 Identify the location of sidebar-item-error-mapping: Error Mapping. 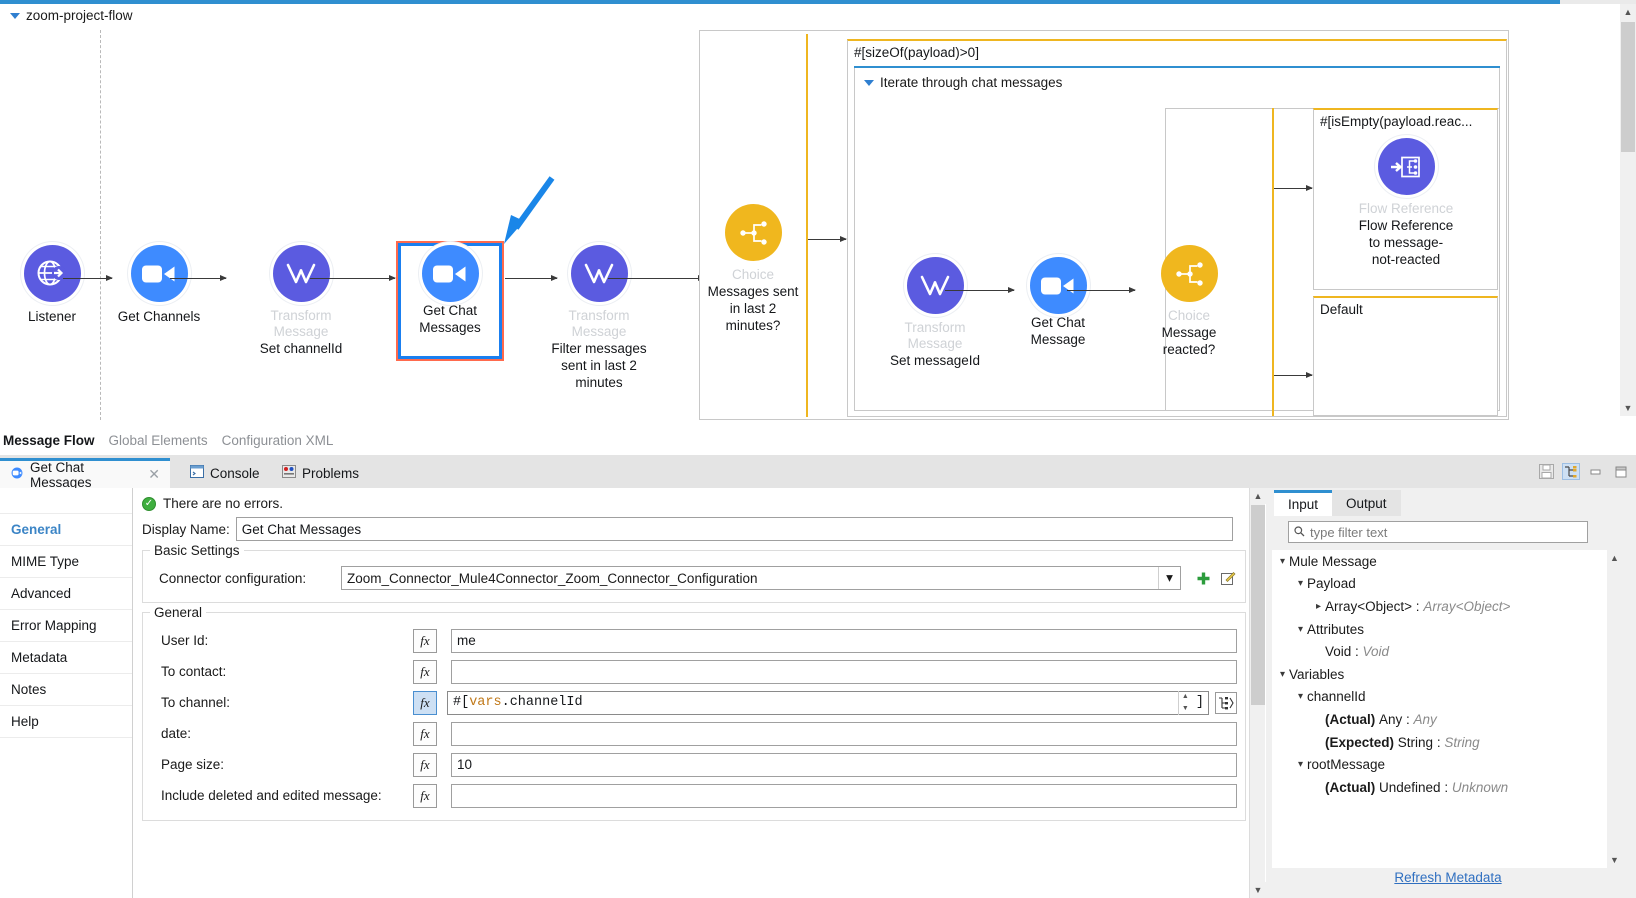
(66, 626).